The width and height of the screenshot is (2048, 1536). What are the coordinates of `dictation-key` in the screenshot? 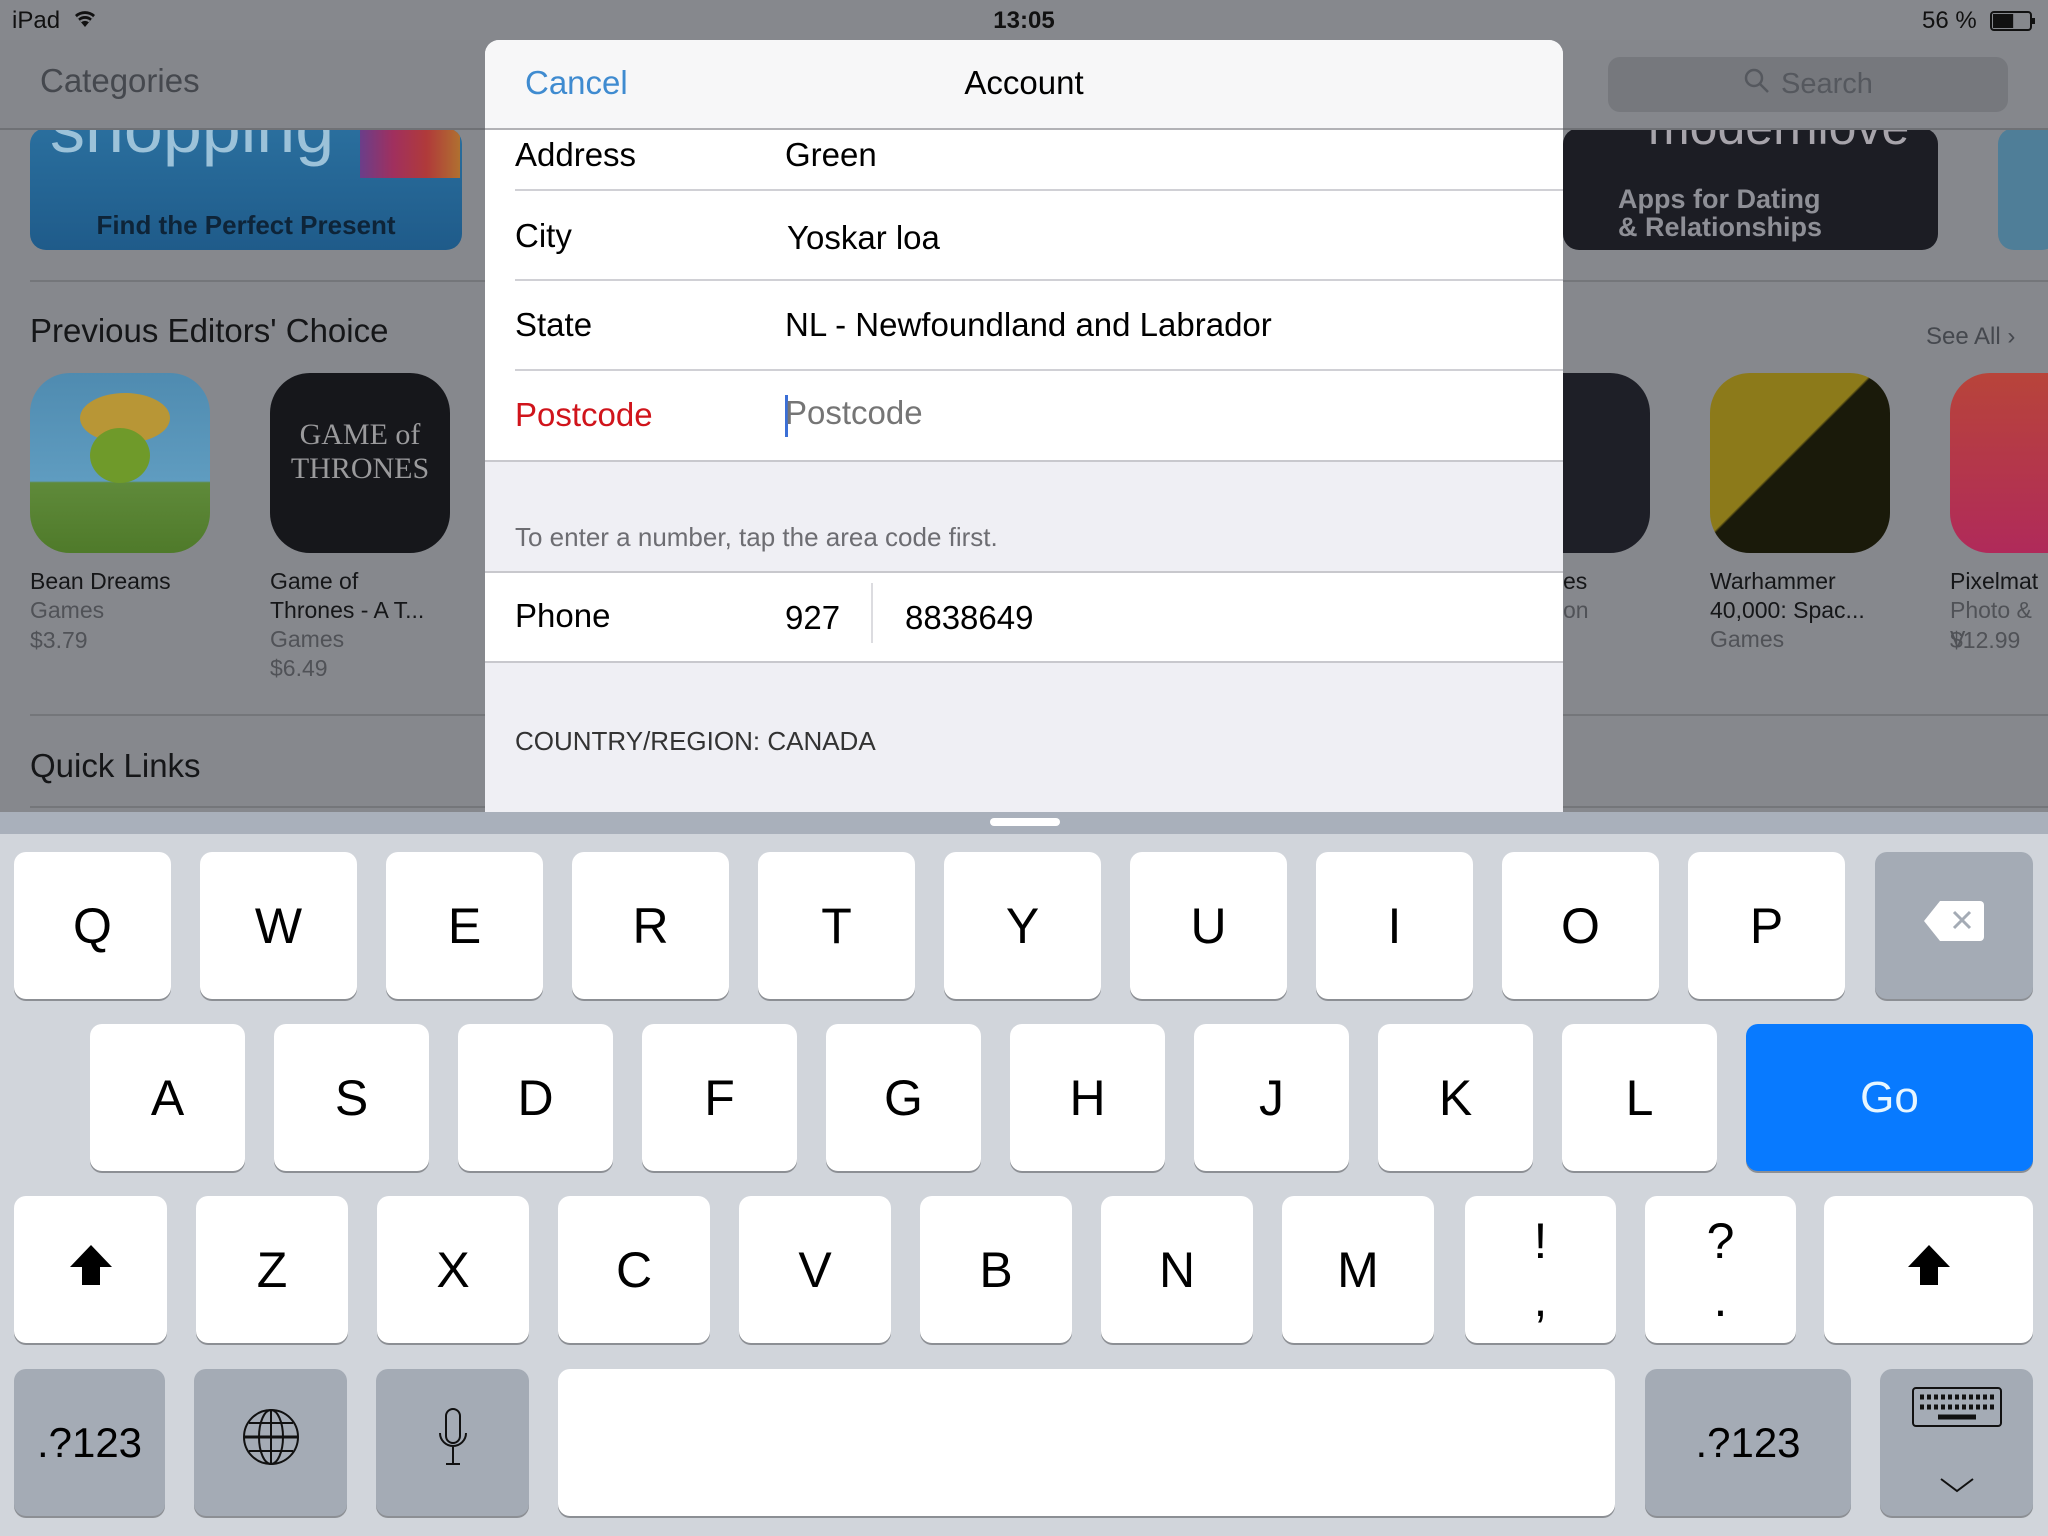 It's located at (452, 1442).